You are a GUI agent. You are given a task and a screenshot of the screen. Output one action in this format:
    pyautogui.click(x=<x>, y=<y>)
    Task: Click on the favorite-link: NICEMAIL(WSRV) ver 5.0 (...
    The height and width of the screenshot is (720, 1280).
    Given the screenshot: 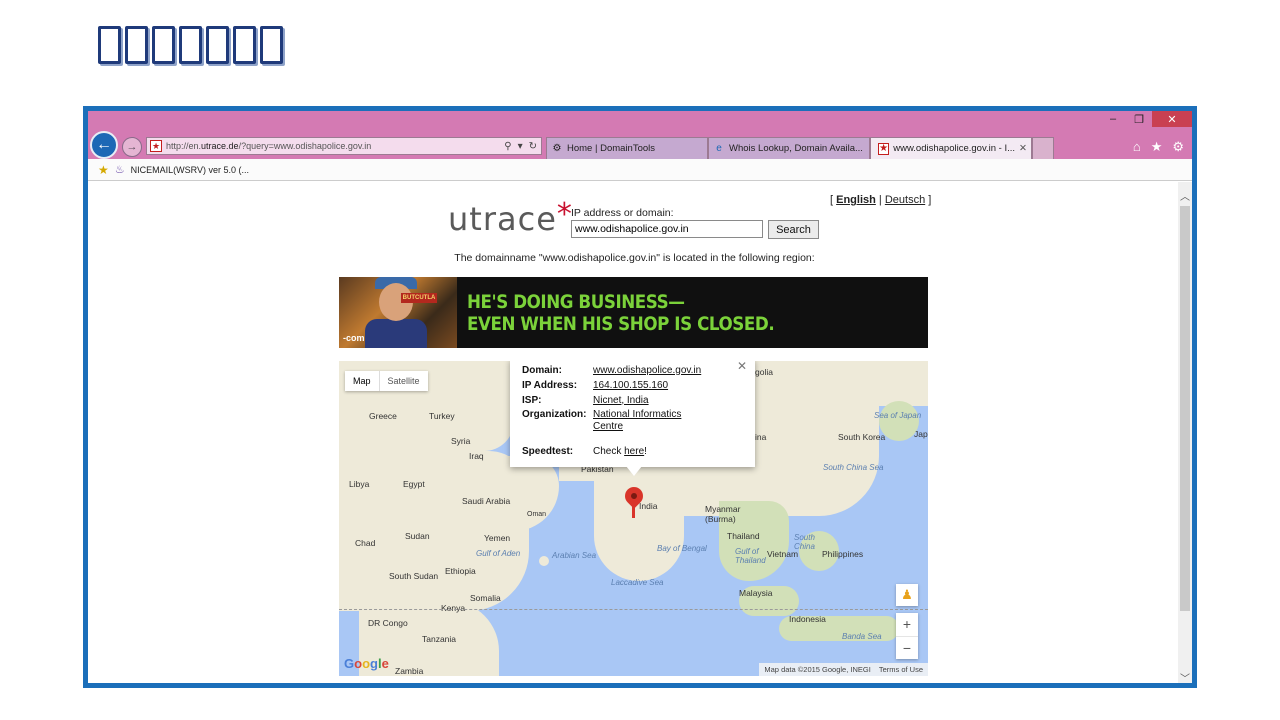 What is the action you would take?
    pyautogui.click(x=190, y=170)
    